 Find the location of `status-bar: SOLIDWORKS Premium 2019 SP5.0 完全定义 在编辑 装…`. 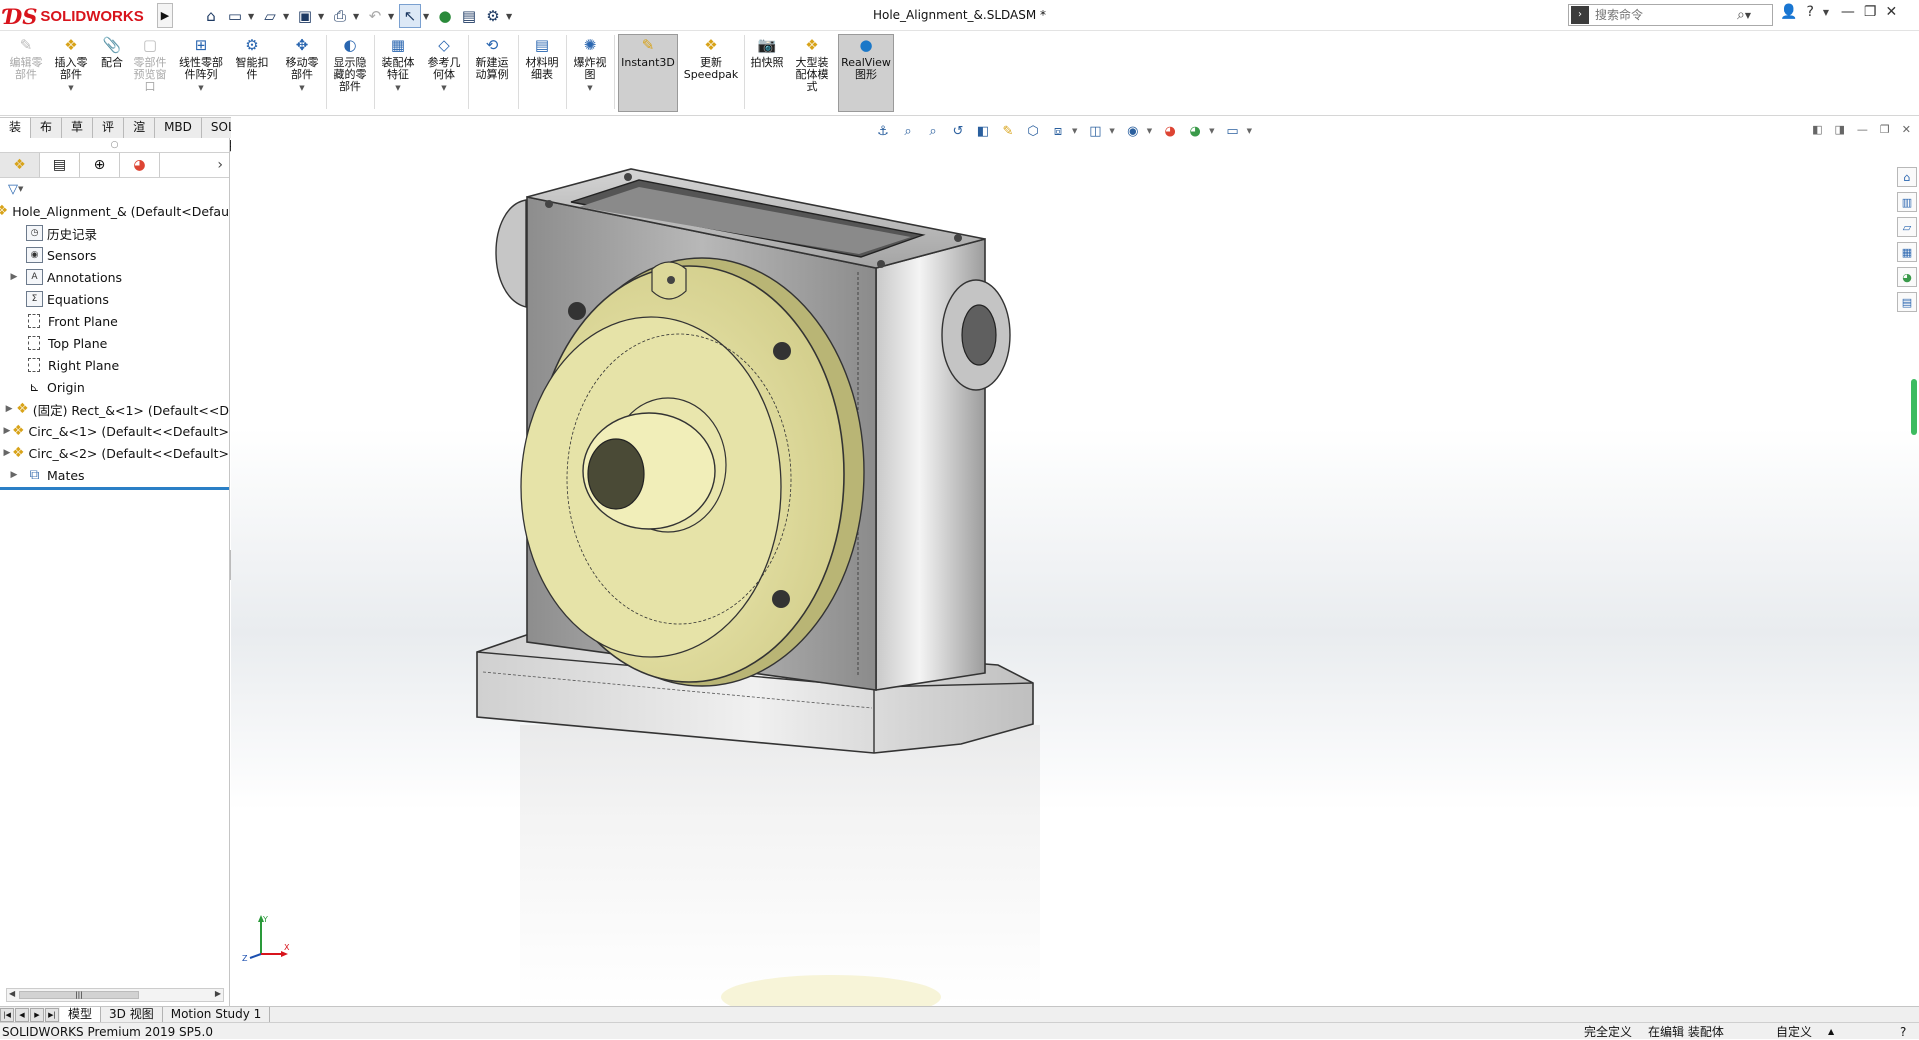

status-bar: SOLIDWORKS Premium 2019 SP5.0 完全定义 在编辑 装… is located at coordinates (959, 1030).